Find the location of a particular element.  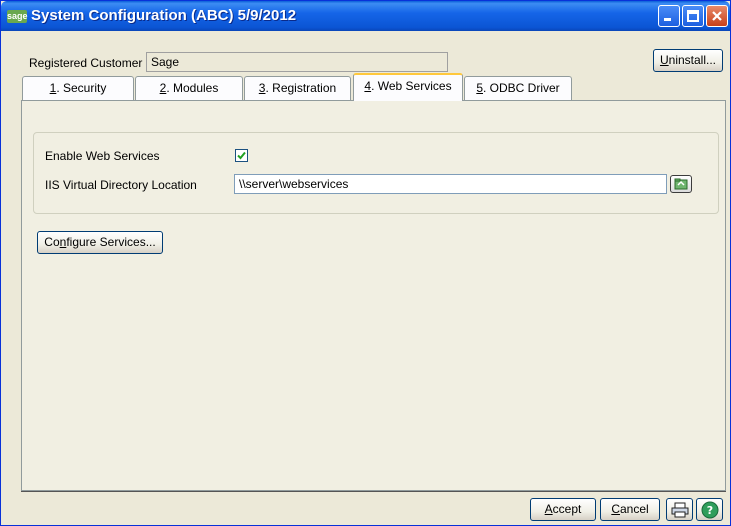

enable-web-services-checkbox is located at coordinates (241, 155).